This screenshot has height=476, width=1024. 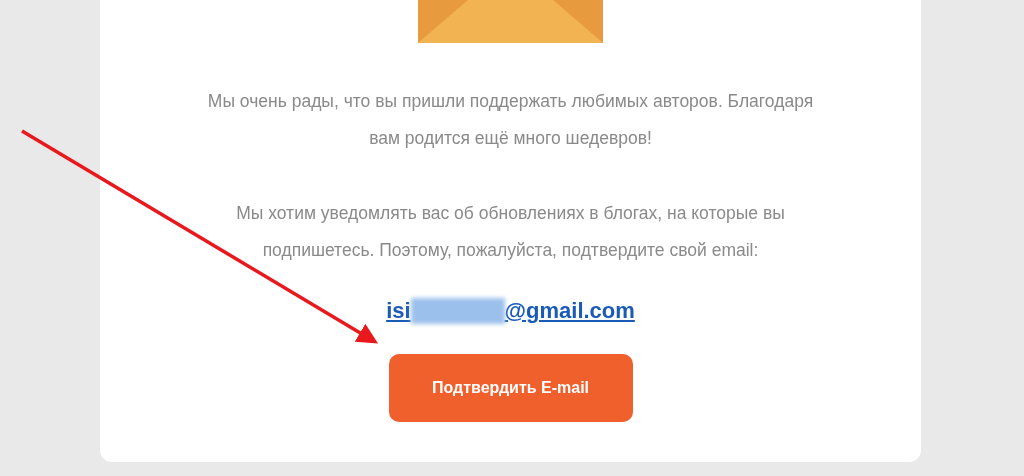 What do you see at coordinates (510, 311) in the screenshot?
I see `email-link: isi @gmail.com` at bounding box center [510, 311].